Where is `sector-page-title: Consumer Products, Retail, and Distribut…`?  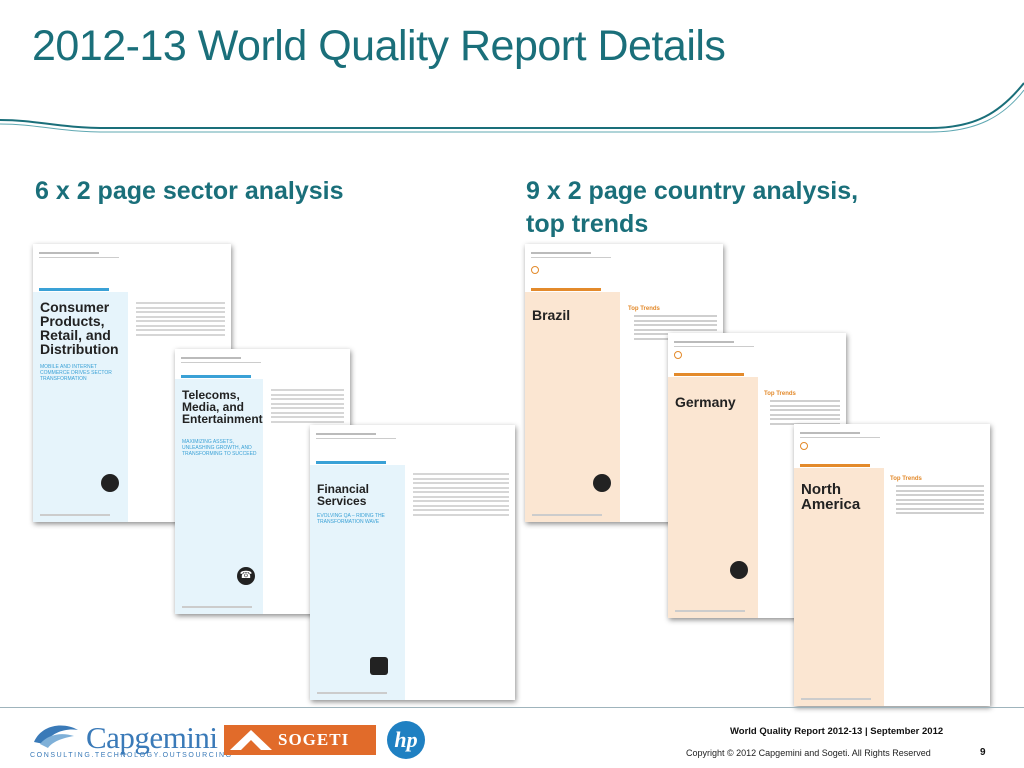 sector-page-title: Consumer Products, Retail, and Distribut… is located at coordinates (79, 328).